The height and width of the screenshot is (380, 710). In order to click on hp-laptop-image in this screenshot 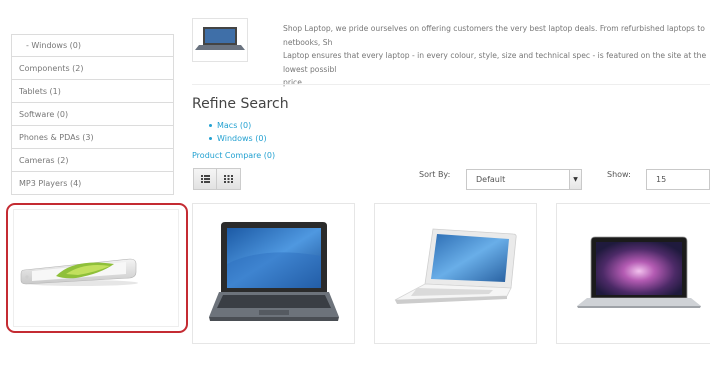, I will do `click(274, 271)`.